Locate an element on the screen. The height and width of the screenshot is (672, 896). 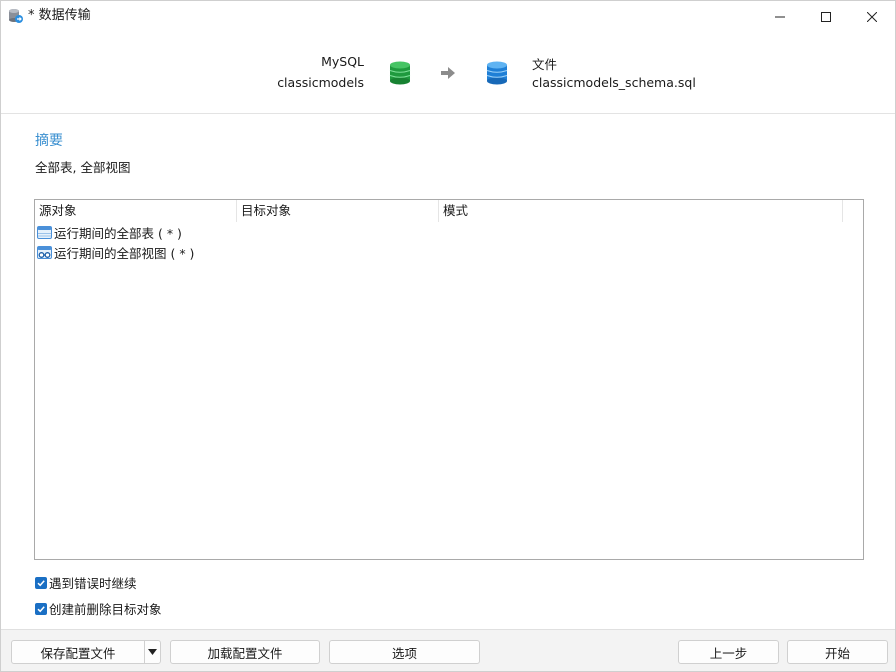
close-icon is located at coordinates (872, 16).